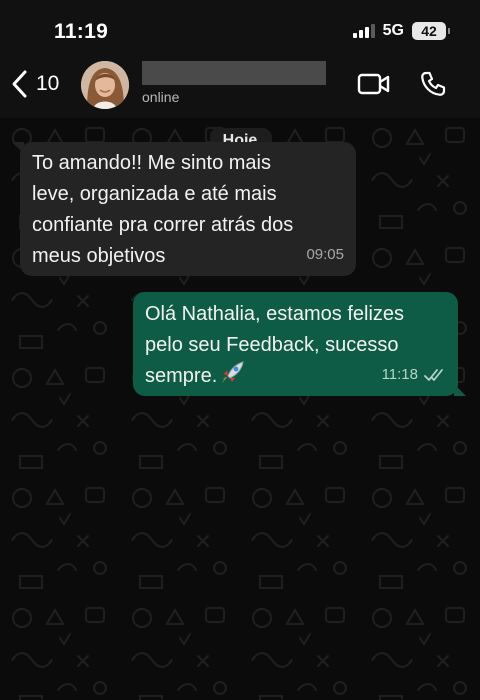  Describe the element at coordinates (240, 30) in the screenshot. I see `status-bar: 11:19 5G 42` at that location.